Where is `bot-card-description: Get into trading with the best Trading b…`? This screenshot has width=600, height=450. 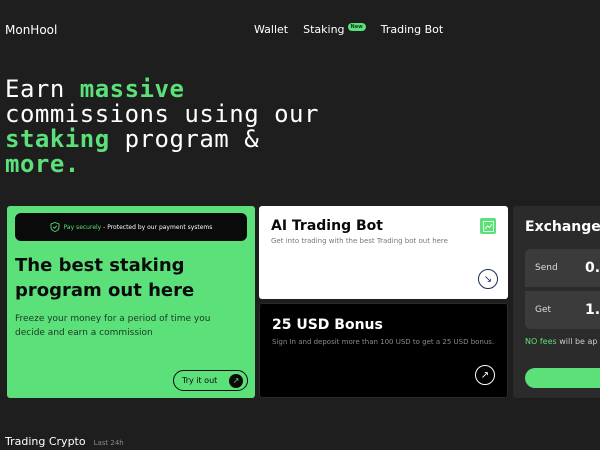
bot-card-description: Get into trading with the best Trading b… is located at coordinates (359, 241).